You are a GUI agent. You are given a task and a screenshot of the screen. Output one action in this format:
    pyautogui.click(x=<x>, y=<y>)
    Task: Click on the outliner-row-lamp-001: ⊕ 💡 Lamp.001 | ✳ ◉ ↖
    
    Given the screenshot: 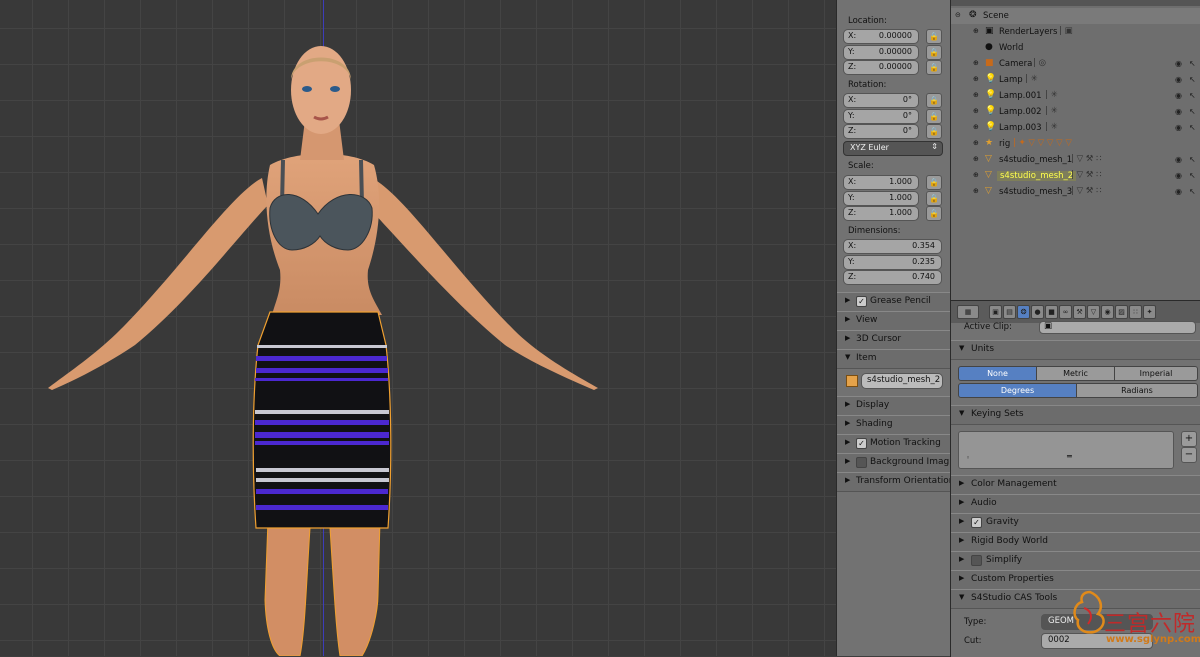 What is the action you would take?
    pyautogui.click(x=1075, y=96)
    